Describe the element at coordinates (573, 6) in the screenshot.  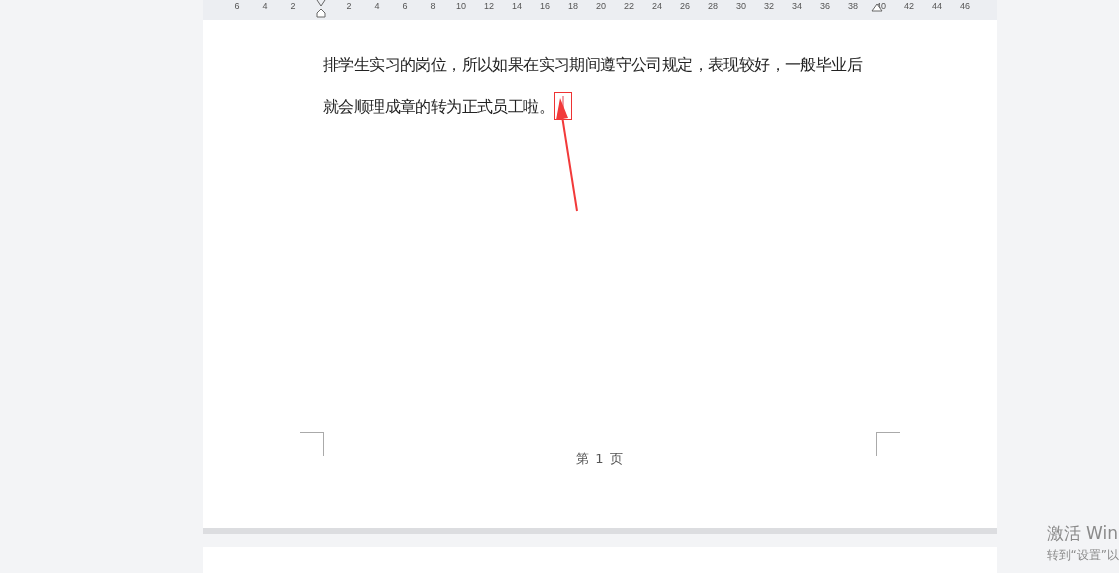
I see `ruler-number: 18` at that location.